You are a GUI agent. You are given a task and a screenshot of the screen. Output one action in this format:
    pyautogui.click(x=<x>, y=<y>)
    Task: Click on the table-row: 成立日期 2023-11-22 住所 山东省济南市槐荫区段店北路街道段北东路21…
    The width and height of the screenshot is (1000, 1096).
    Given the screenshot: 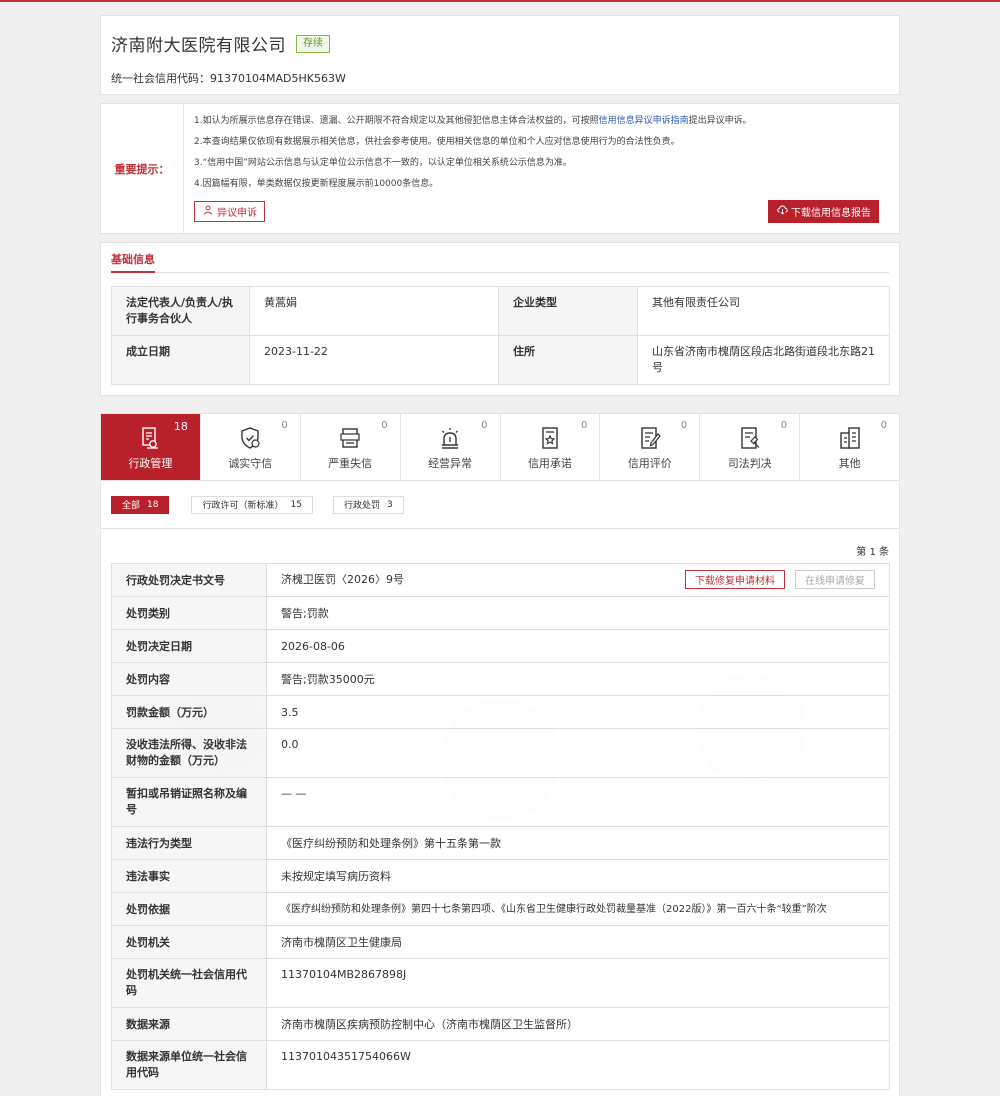 What is the action you would take?
    pyautogui.click(x=500, y=360)
    